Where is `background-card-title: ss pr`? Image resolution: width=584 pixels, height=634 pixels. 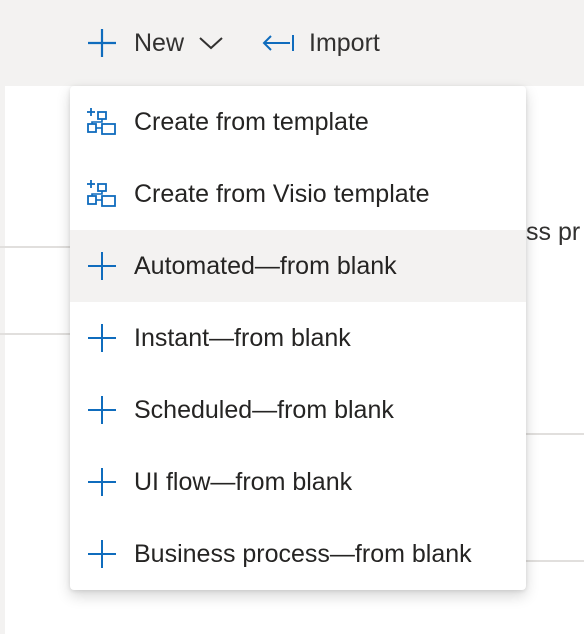
background-card-title: ss pr is located at coordinates (553, 232).